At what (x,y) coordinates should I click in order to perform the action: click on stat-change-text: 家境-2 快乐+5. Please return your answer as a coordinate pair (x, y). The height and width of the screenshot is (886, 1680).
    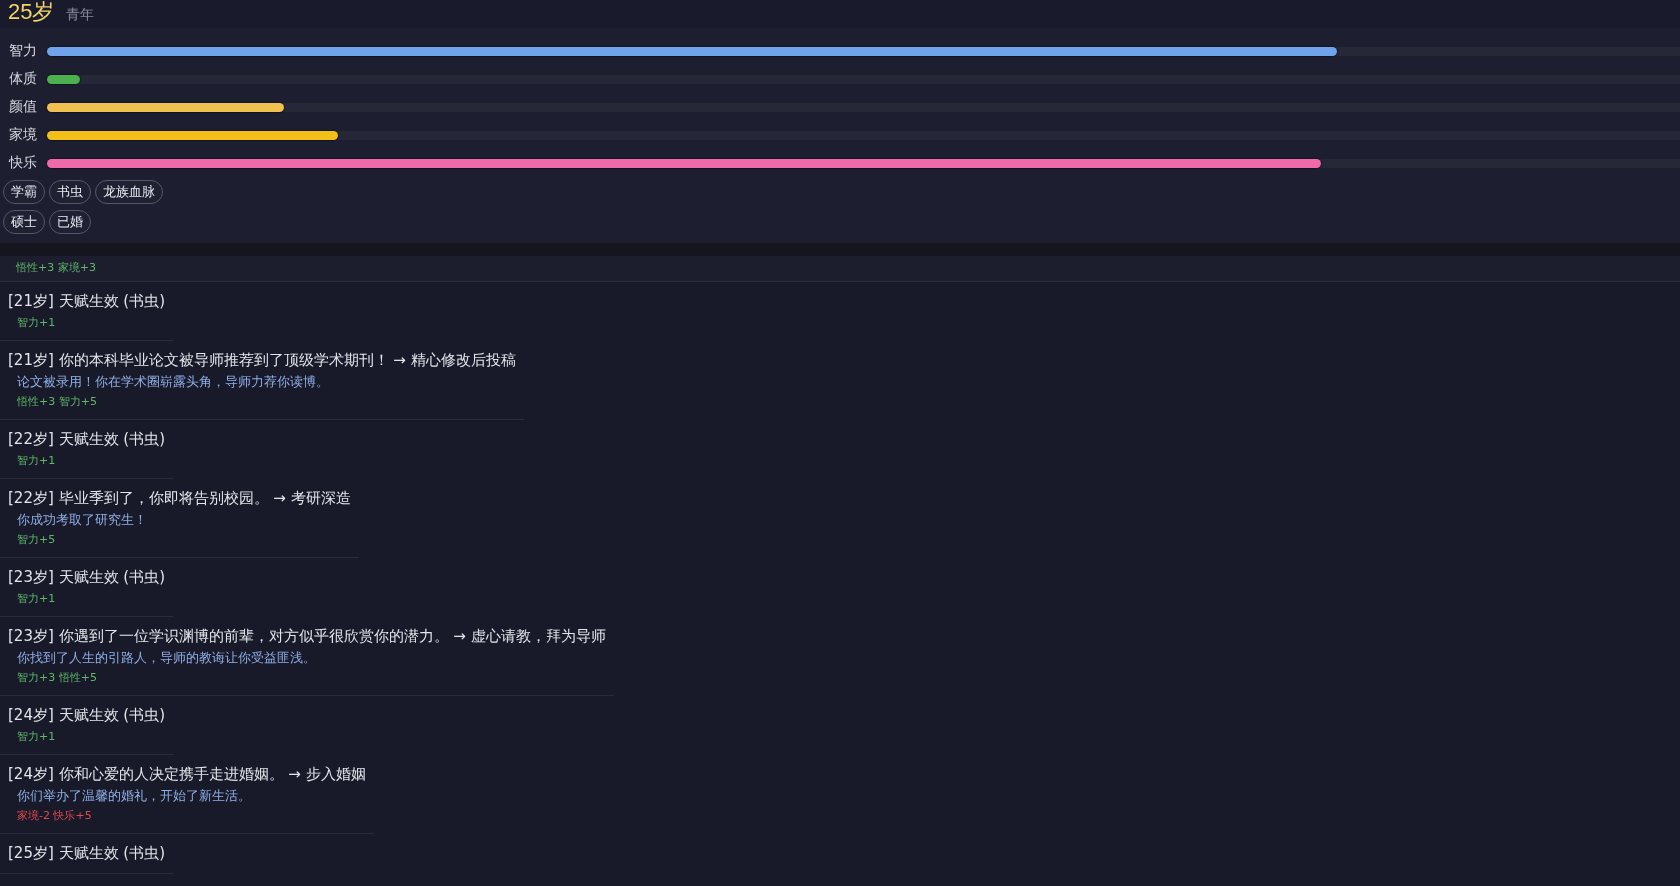
    Looking at the image, I should click on (54, 816).